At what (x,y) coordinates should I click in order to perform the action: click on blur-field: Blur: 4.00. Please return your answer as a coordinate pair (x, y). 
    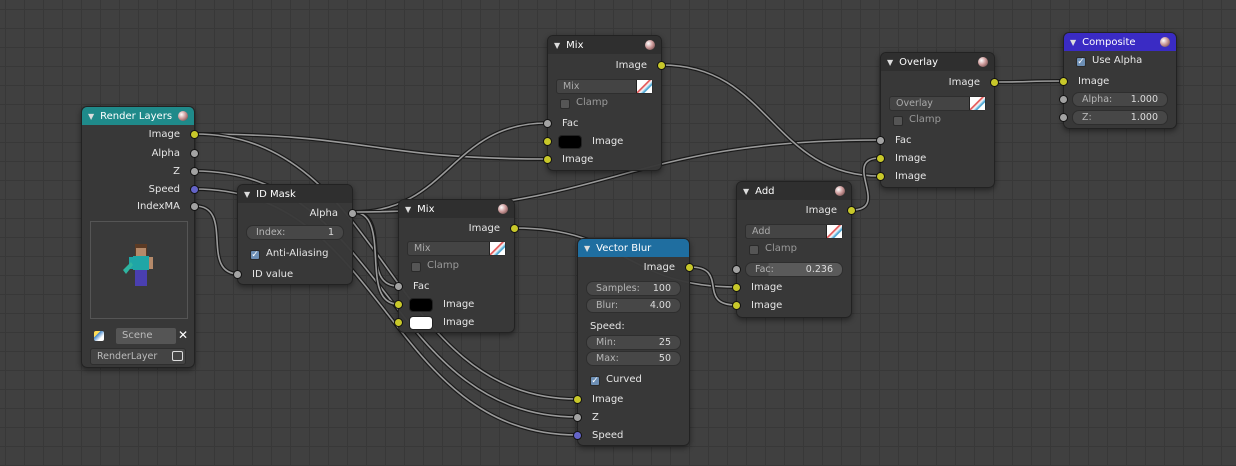
    Looking at the image, I should click on (633, 305).